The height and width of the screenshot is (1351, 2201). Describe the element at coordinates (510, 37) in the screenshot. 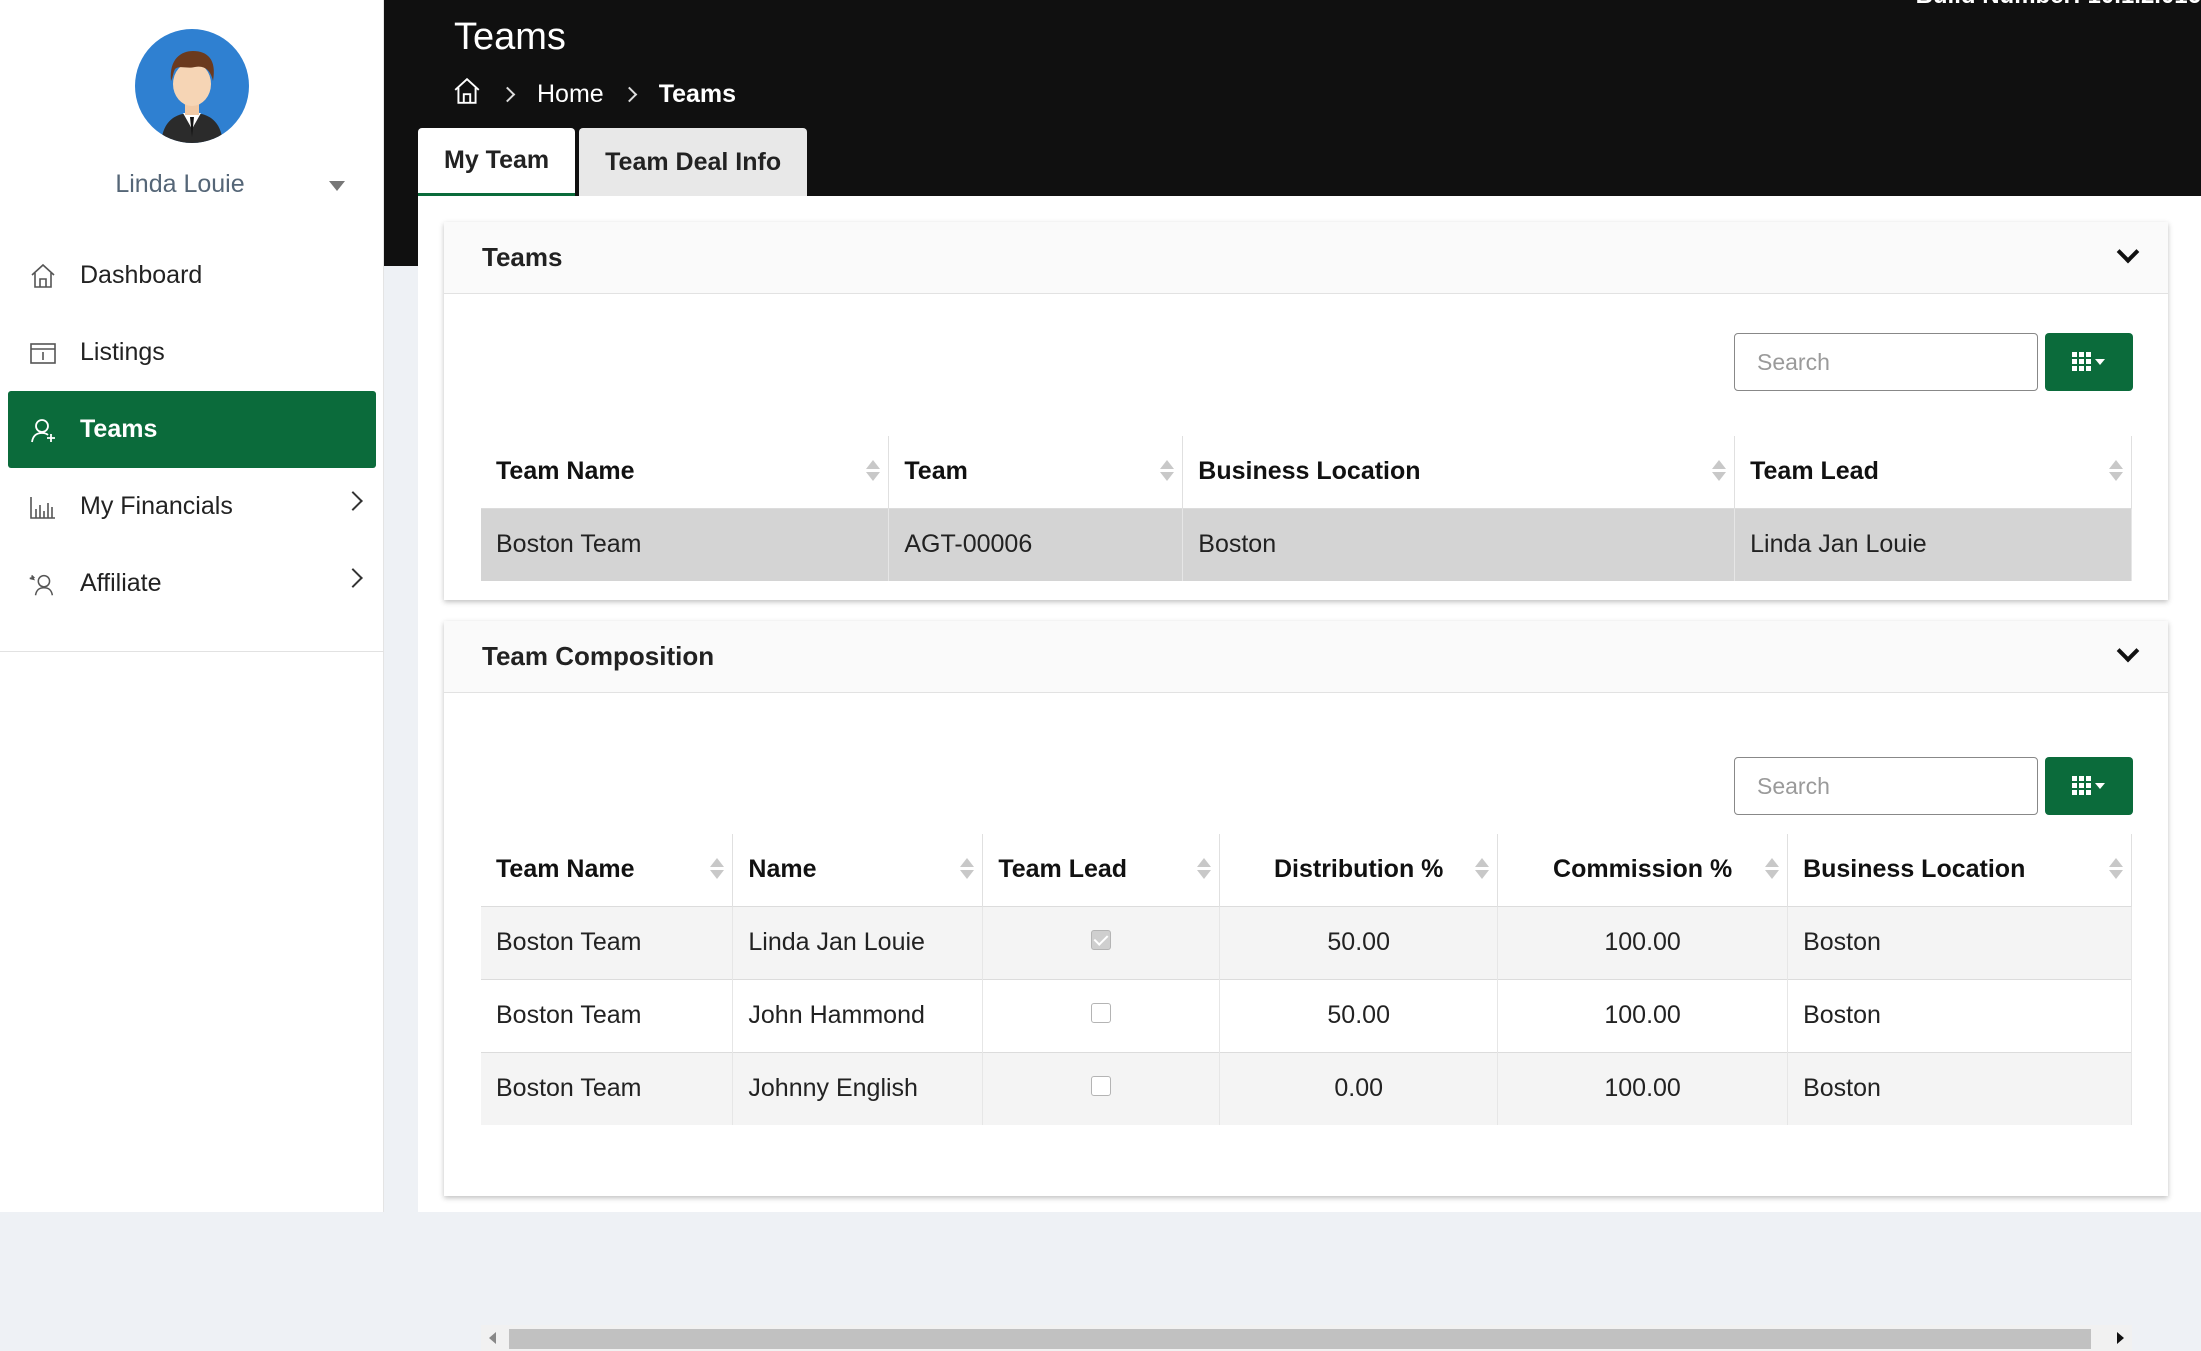

I see `page-title: Teams` at that location.